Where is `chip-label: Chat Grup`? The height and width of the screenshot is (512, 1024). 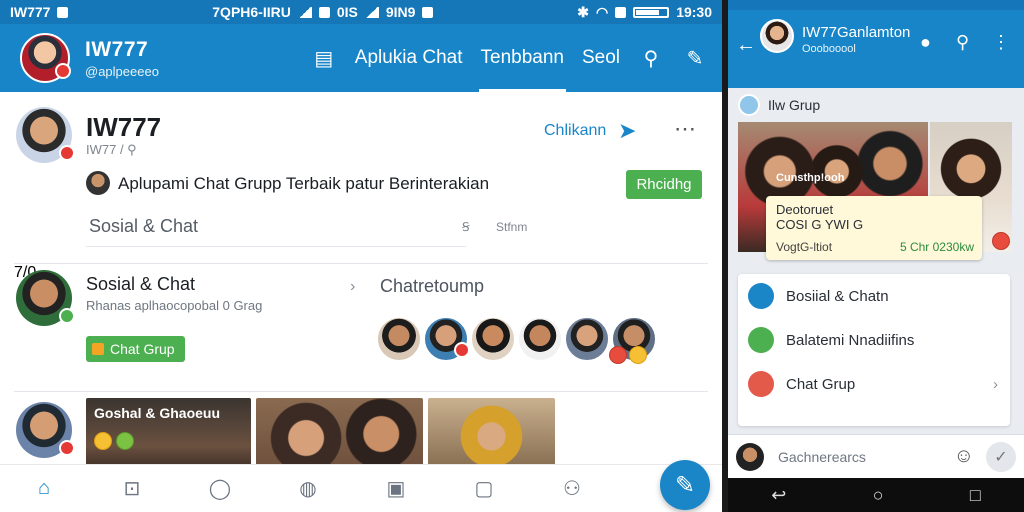 chip-label: Chat Grup is located at coordinates (142, 349).